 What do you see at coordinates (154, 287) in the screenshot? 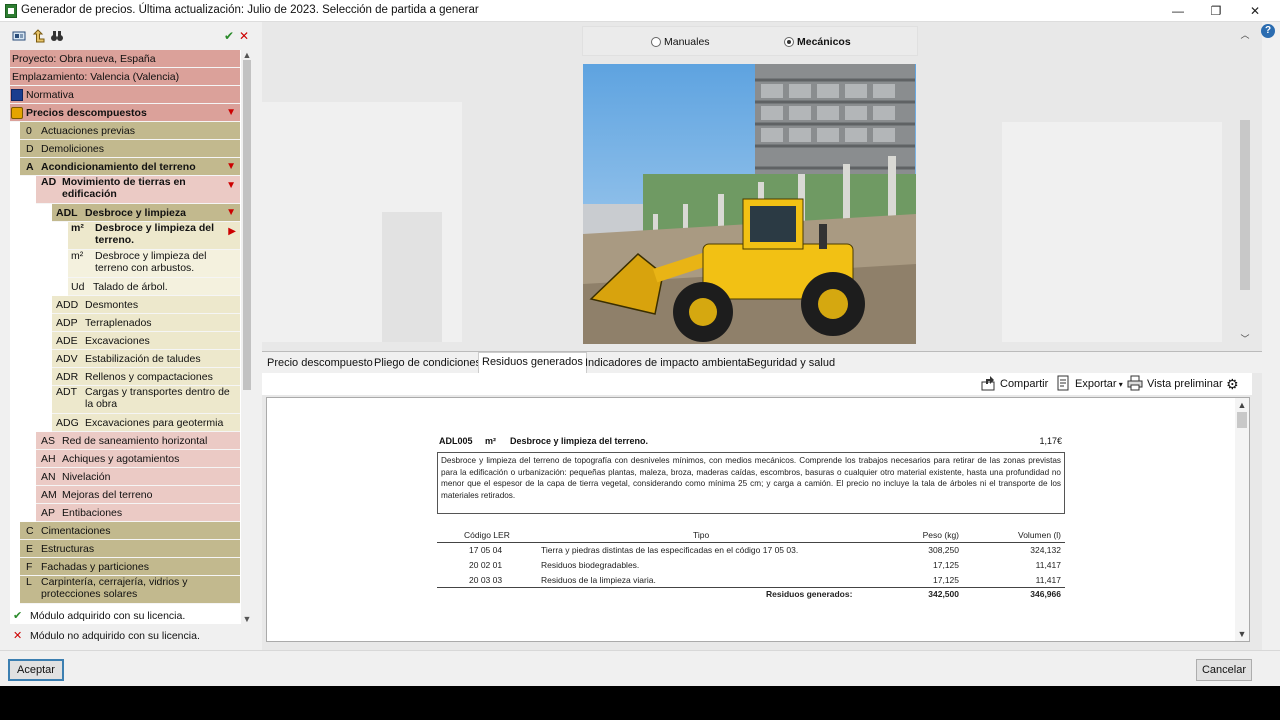
I see `tree-item: Ud Talado de árbol.` at bounding box center [154, 287].